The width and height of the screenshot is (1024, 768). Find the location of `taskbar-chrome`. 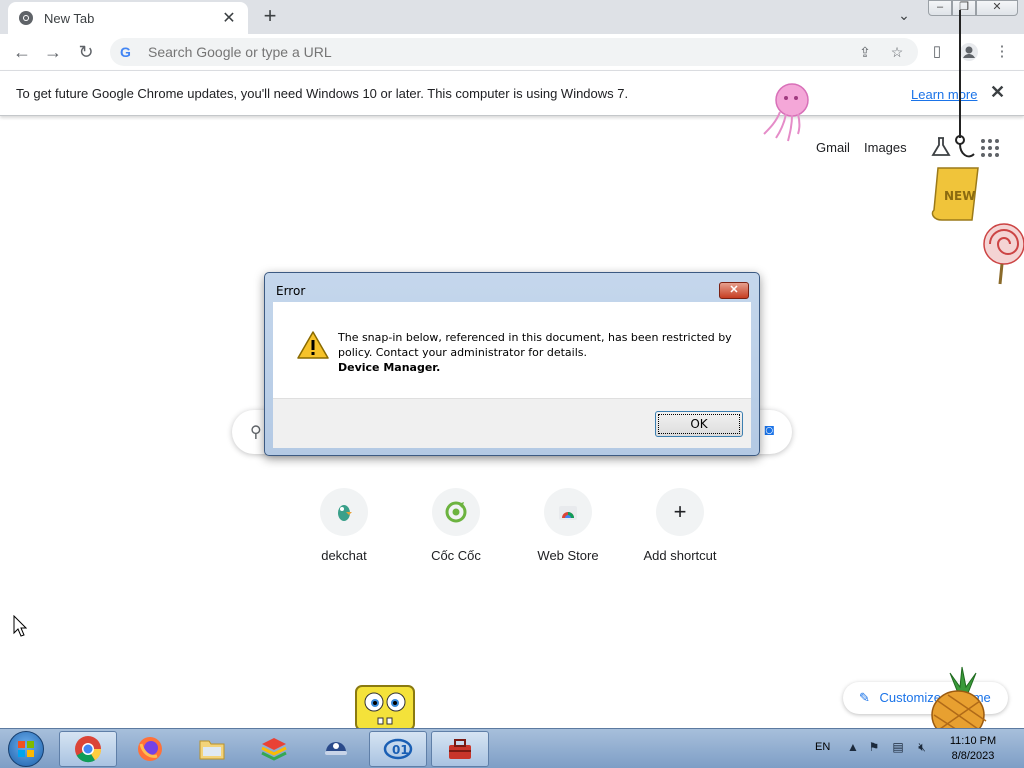

taskbar-chrome is located at coordinates (88, 749).